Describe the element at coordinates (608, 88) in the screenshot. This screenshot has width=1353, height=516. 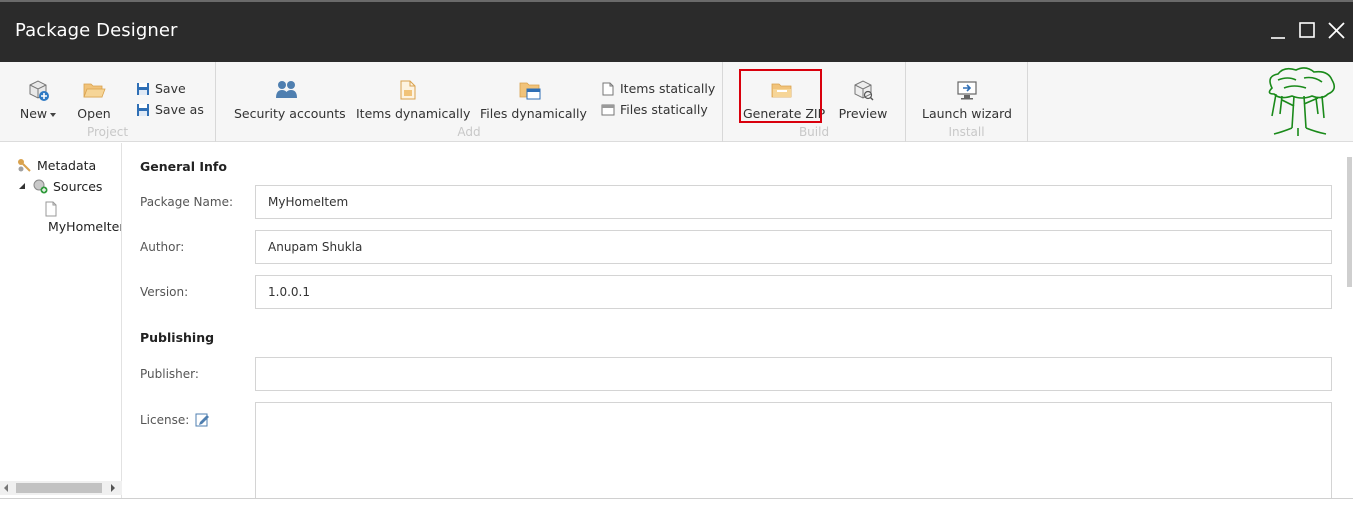
I see `document-icon` at that location.